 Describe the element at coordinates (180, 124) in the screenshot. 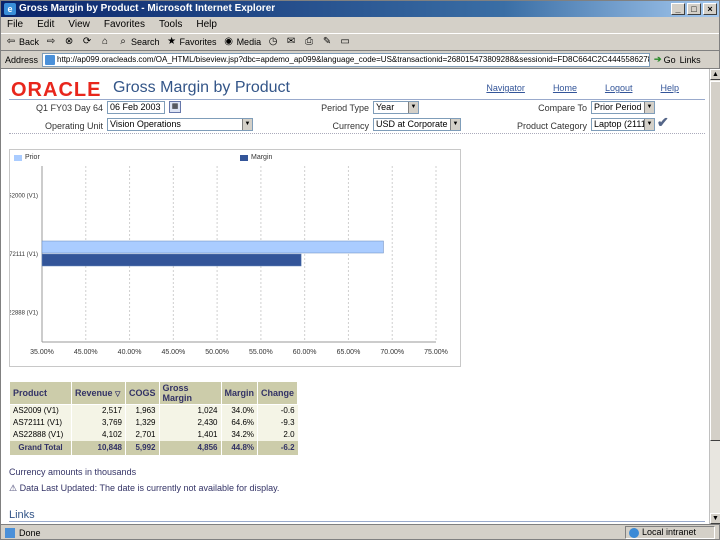

I see `operating-unit-select: Vision Operations ▼` at that location.